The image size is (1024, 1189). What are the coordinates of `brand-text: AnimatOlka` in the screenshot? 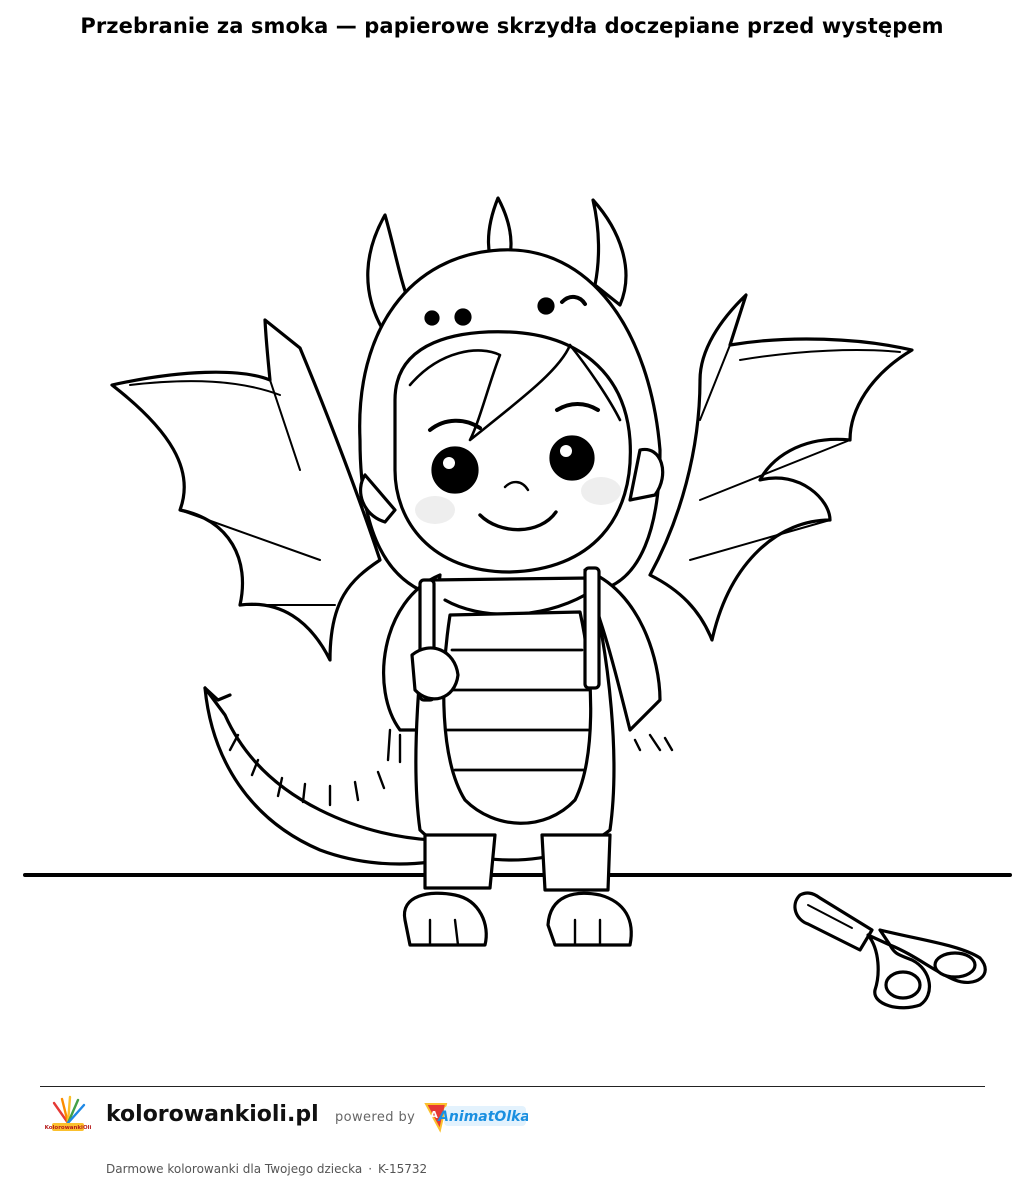 It's located at (482, 1117).